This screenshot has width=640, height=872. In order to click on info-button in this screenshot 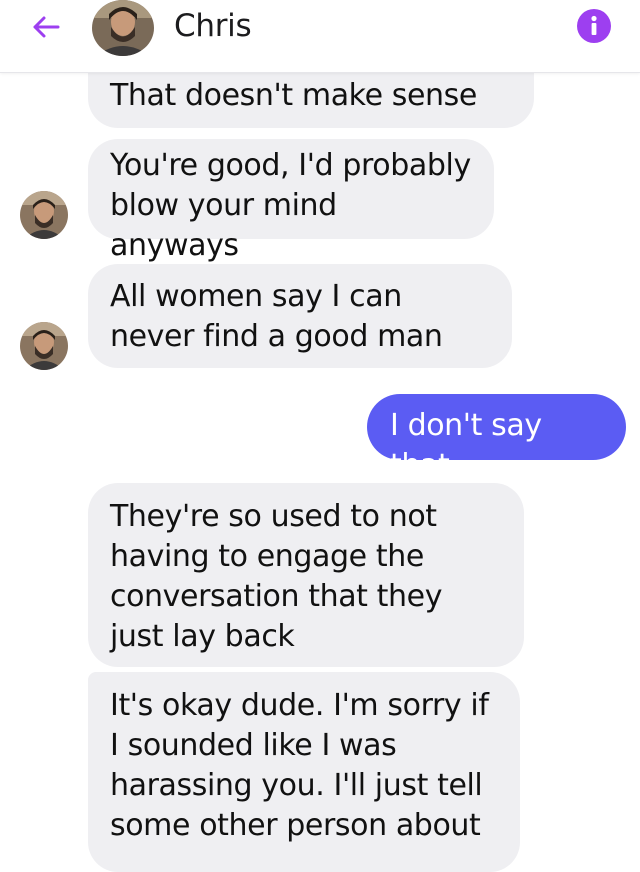, I will do `click(594, 26)`.